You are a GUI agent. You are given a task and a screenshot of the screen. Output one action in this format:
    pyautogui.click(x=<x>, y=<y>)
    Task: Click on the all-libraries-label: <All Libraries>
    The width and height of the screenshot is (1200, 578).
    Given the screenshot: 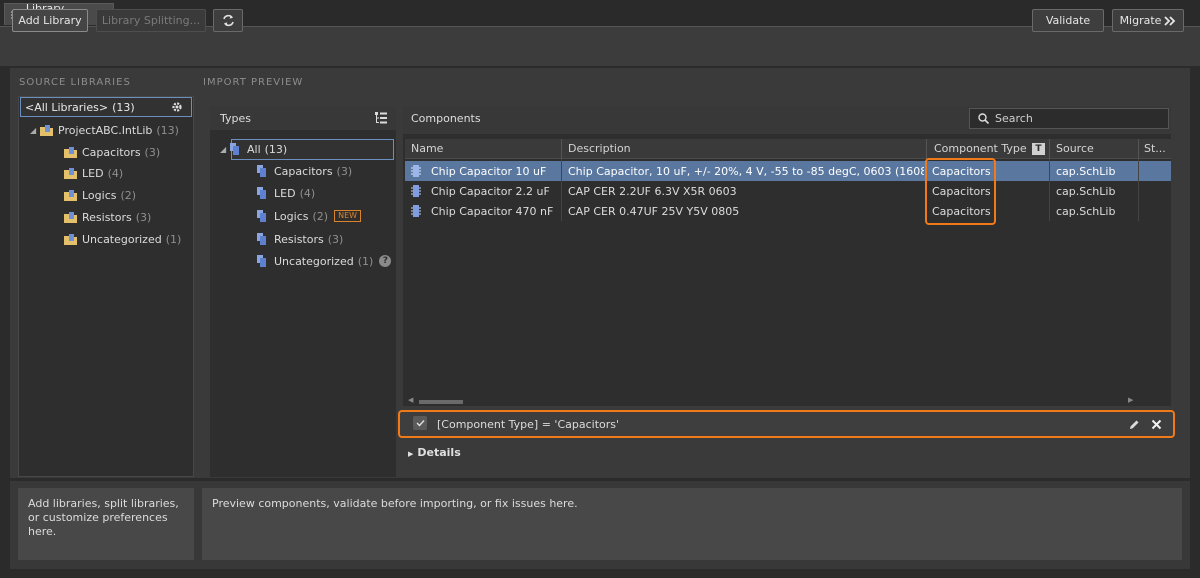 What is the action you would take?
    pyautogui.click(x=67, y=107)
    